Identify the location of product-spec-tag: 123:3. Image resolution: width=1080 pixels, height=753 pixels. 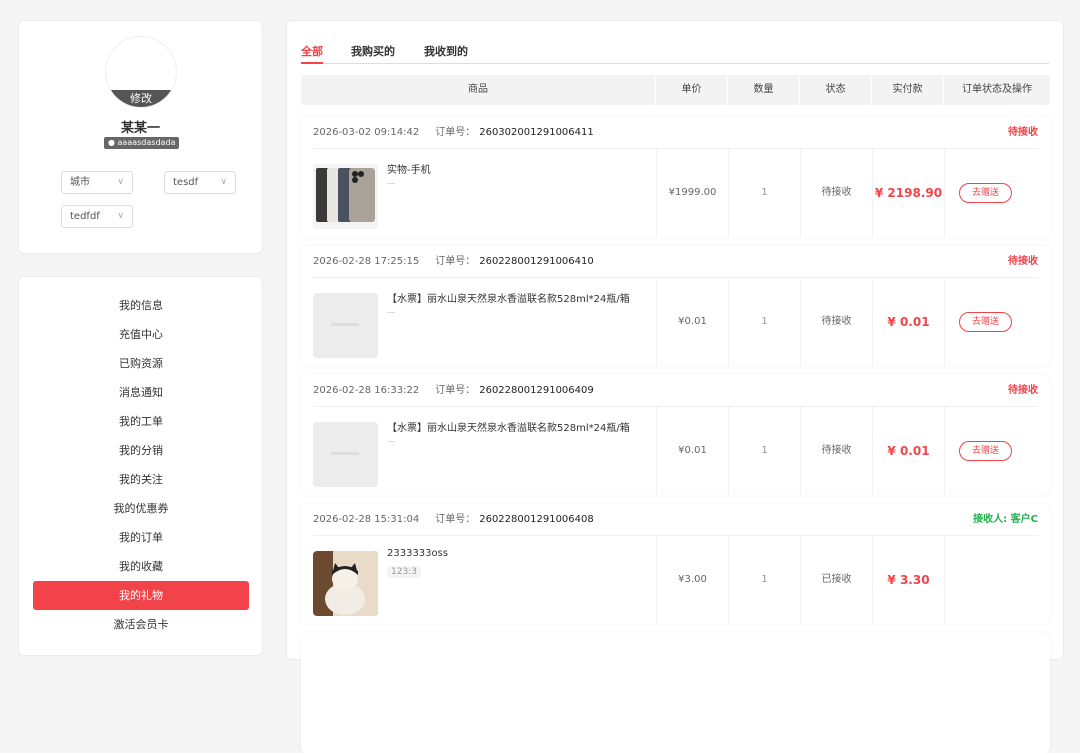
(404, 572).